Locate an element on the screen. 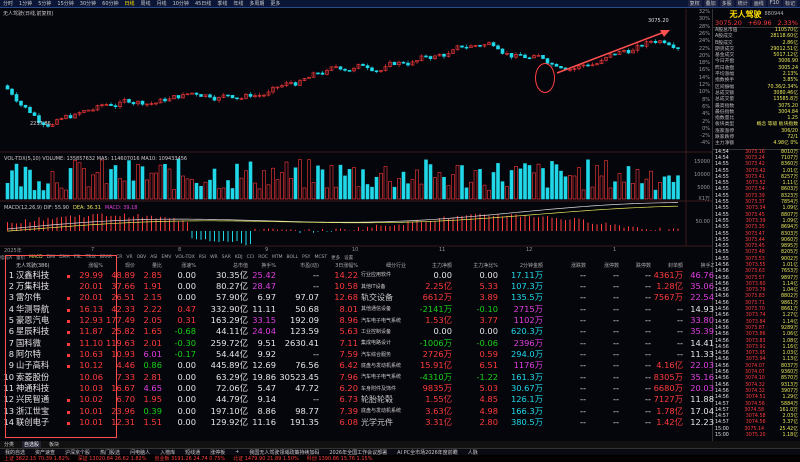 The height and width of the screenshot is (462, 800). bottom-tab: 自选股 is located at coordinates (32, 444).